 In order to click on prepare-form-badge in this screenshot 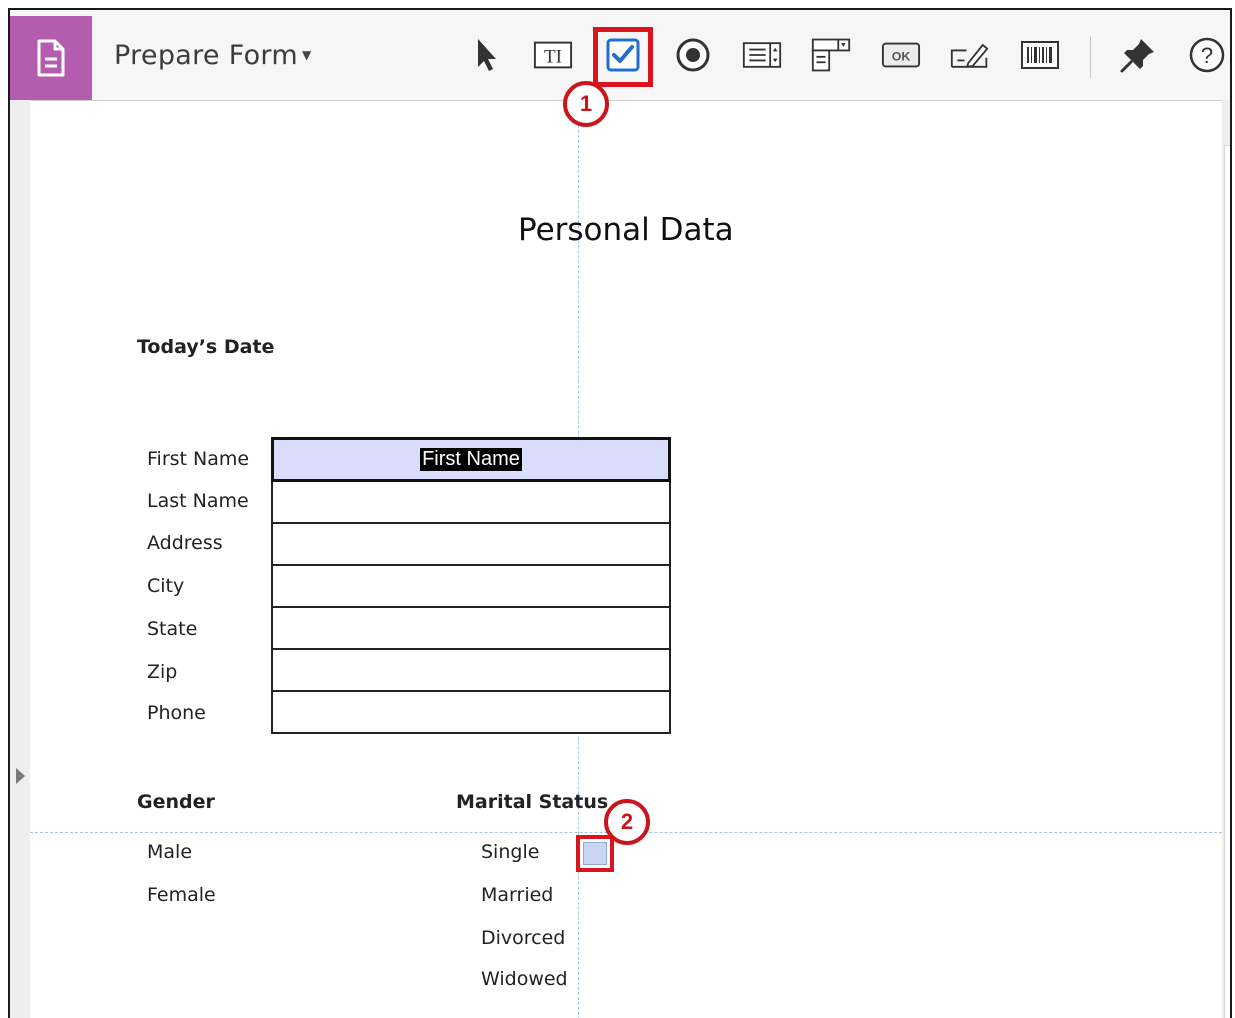, I will do `click(51, 58)`.